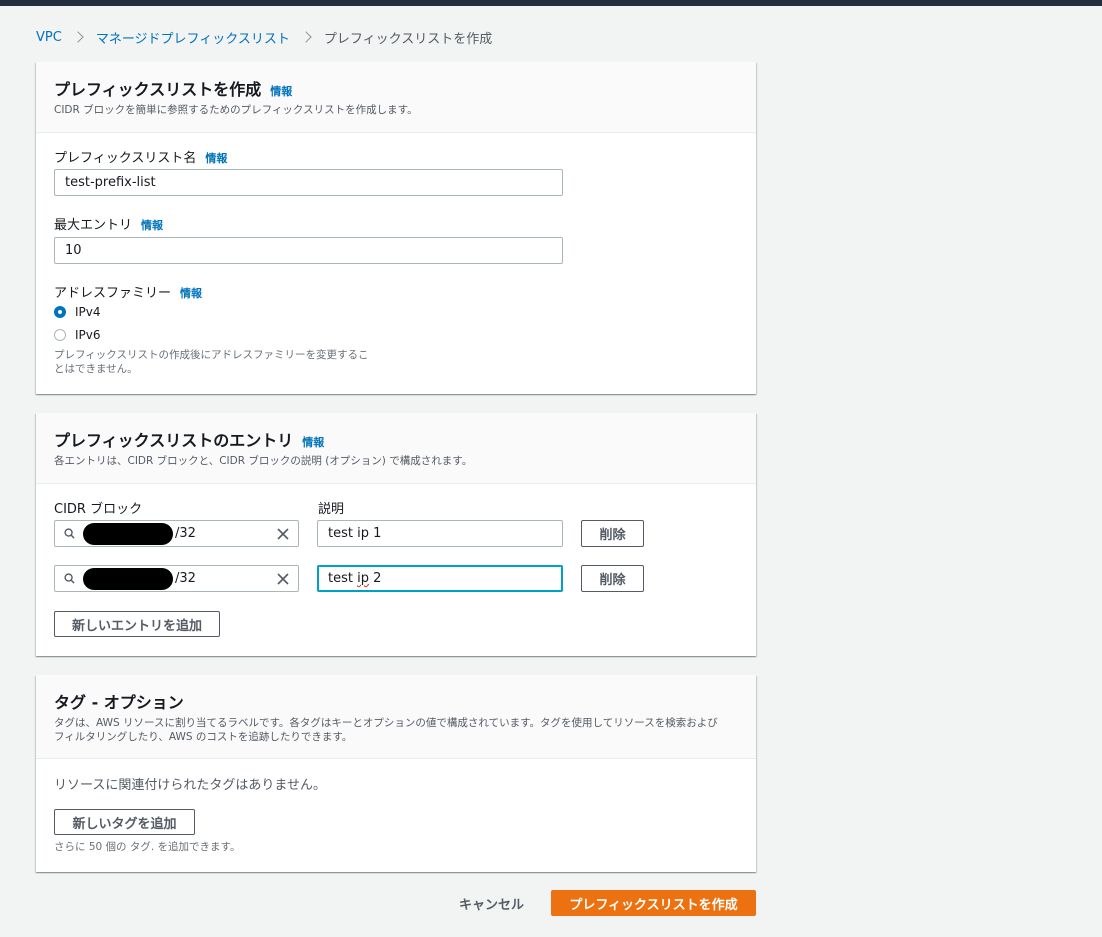  I want to click on radio-ipv6-label: IPv6, so click(88, 335).